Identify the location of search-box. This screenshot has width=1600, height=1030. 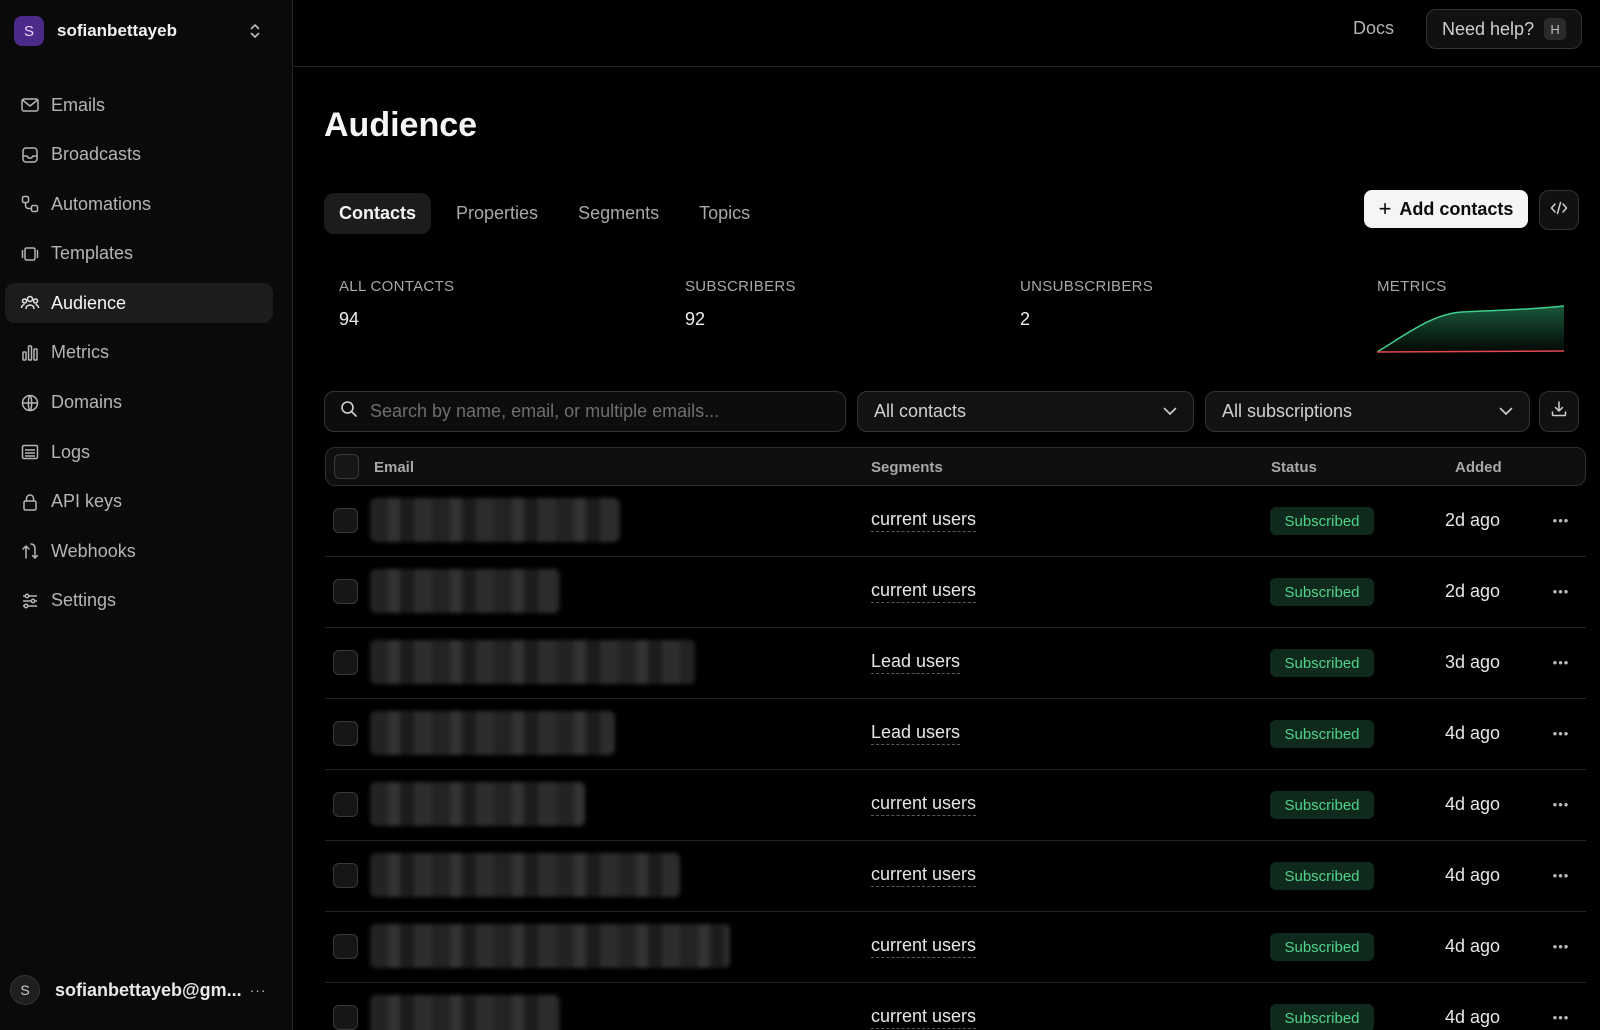
(585, 411).